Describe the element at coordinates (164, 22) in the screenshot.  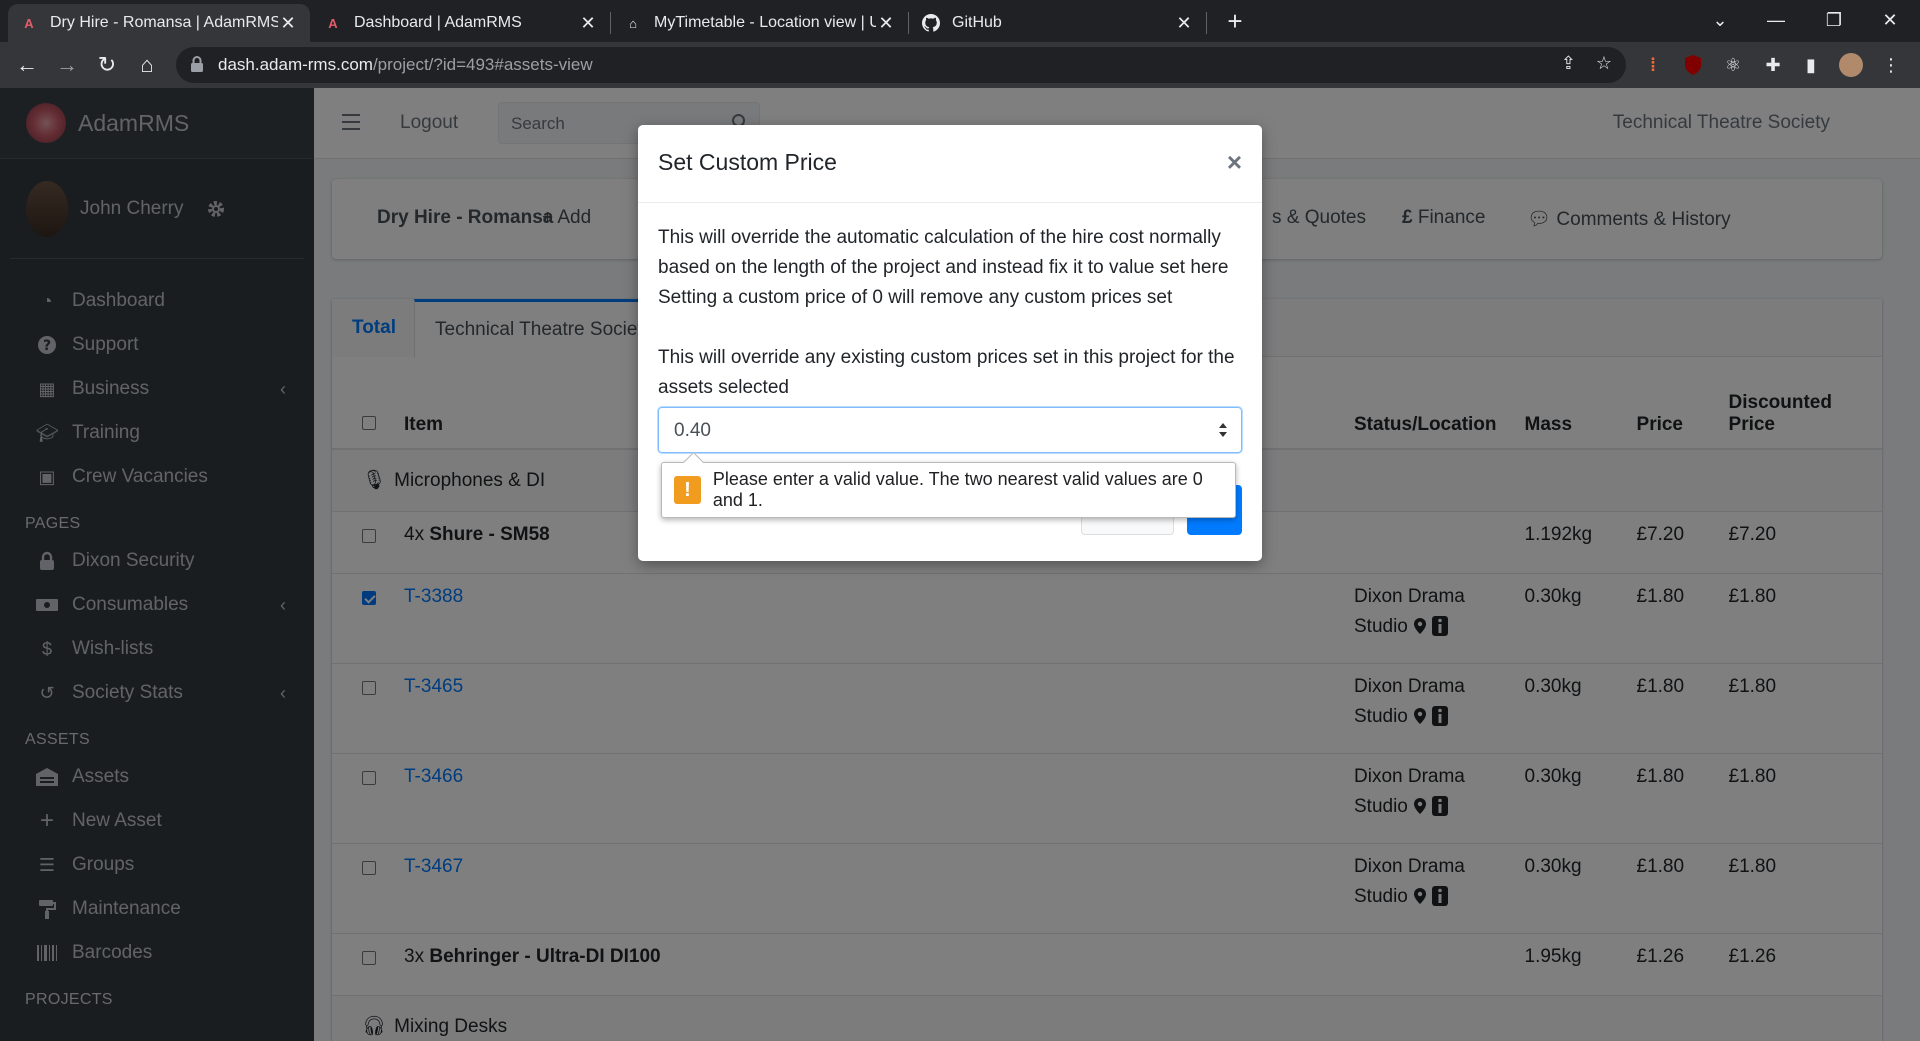
I see `browser-tab-title: Dry Hire - Romansa | AdamRMS` at that location.